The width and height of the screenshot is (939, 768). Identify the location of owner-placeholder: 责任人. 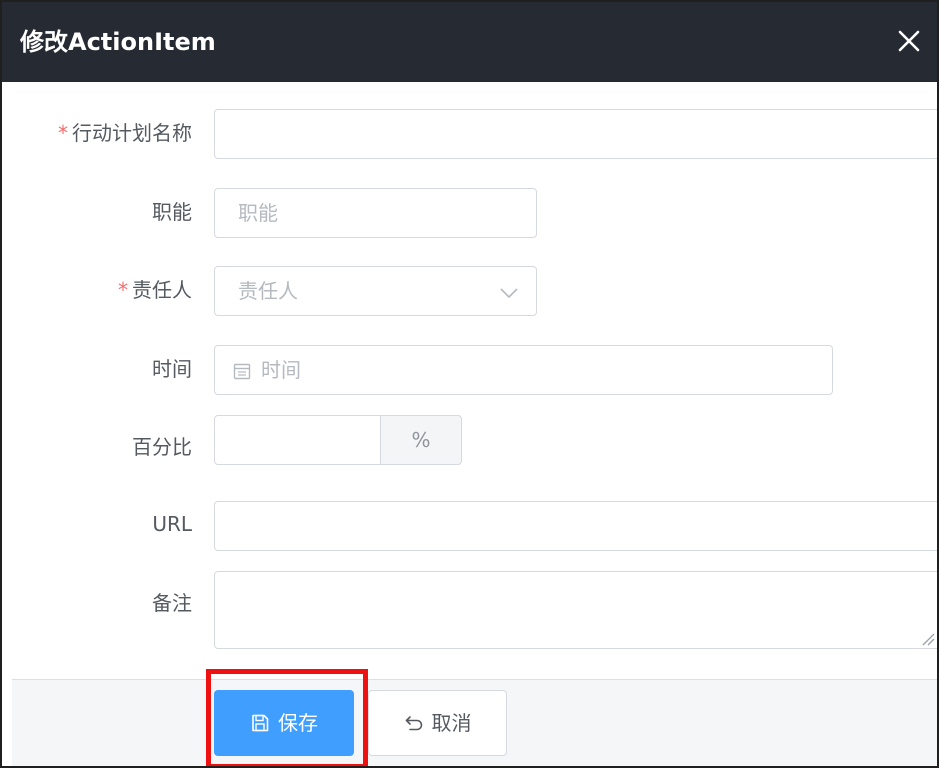
(268, 291).